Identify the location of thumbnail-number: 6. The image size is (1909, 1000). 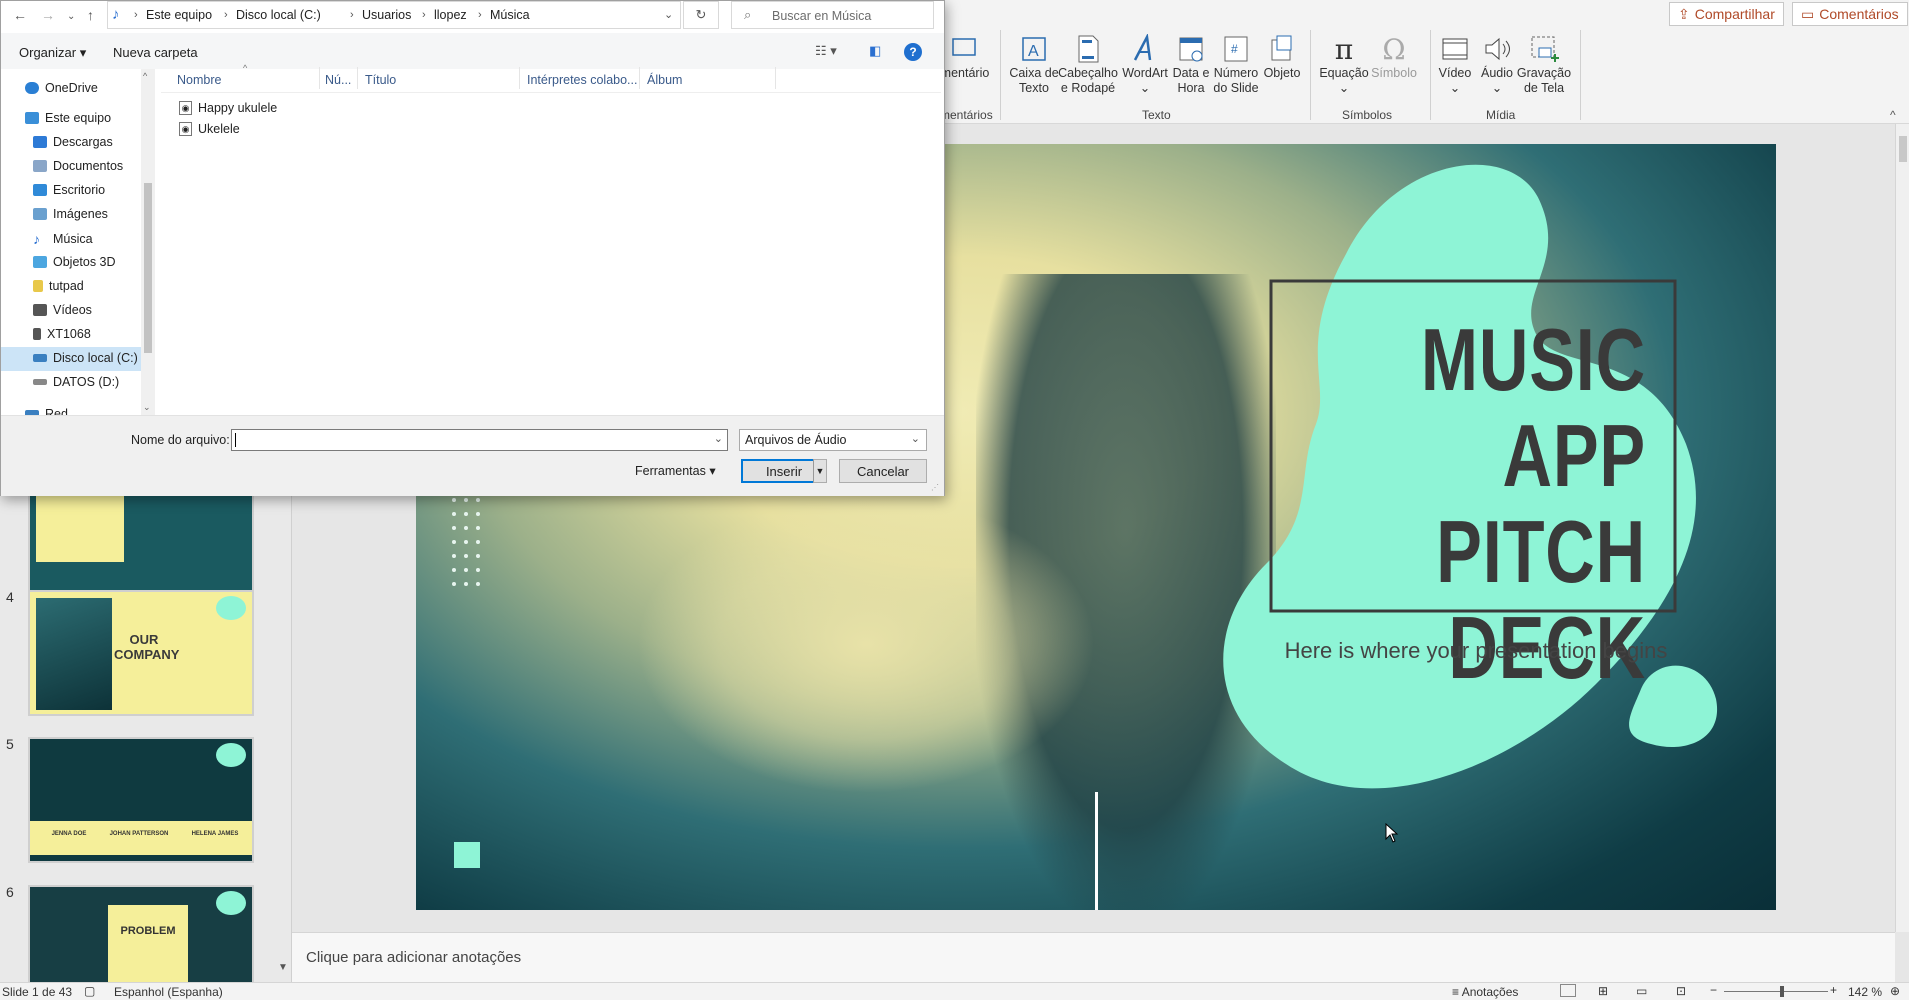
(10, 892).